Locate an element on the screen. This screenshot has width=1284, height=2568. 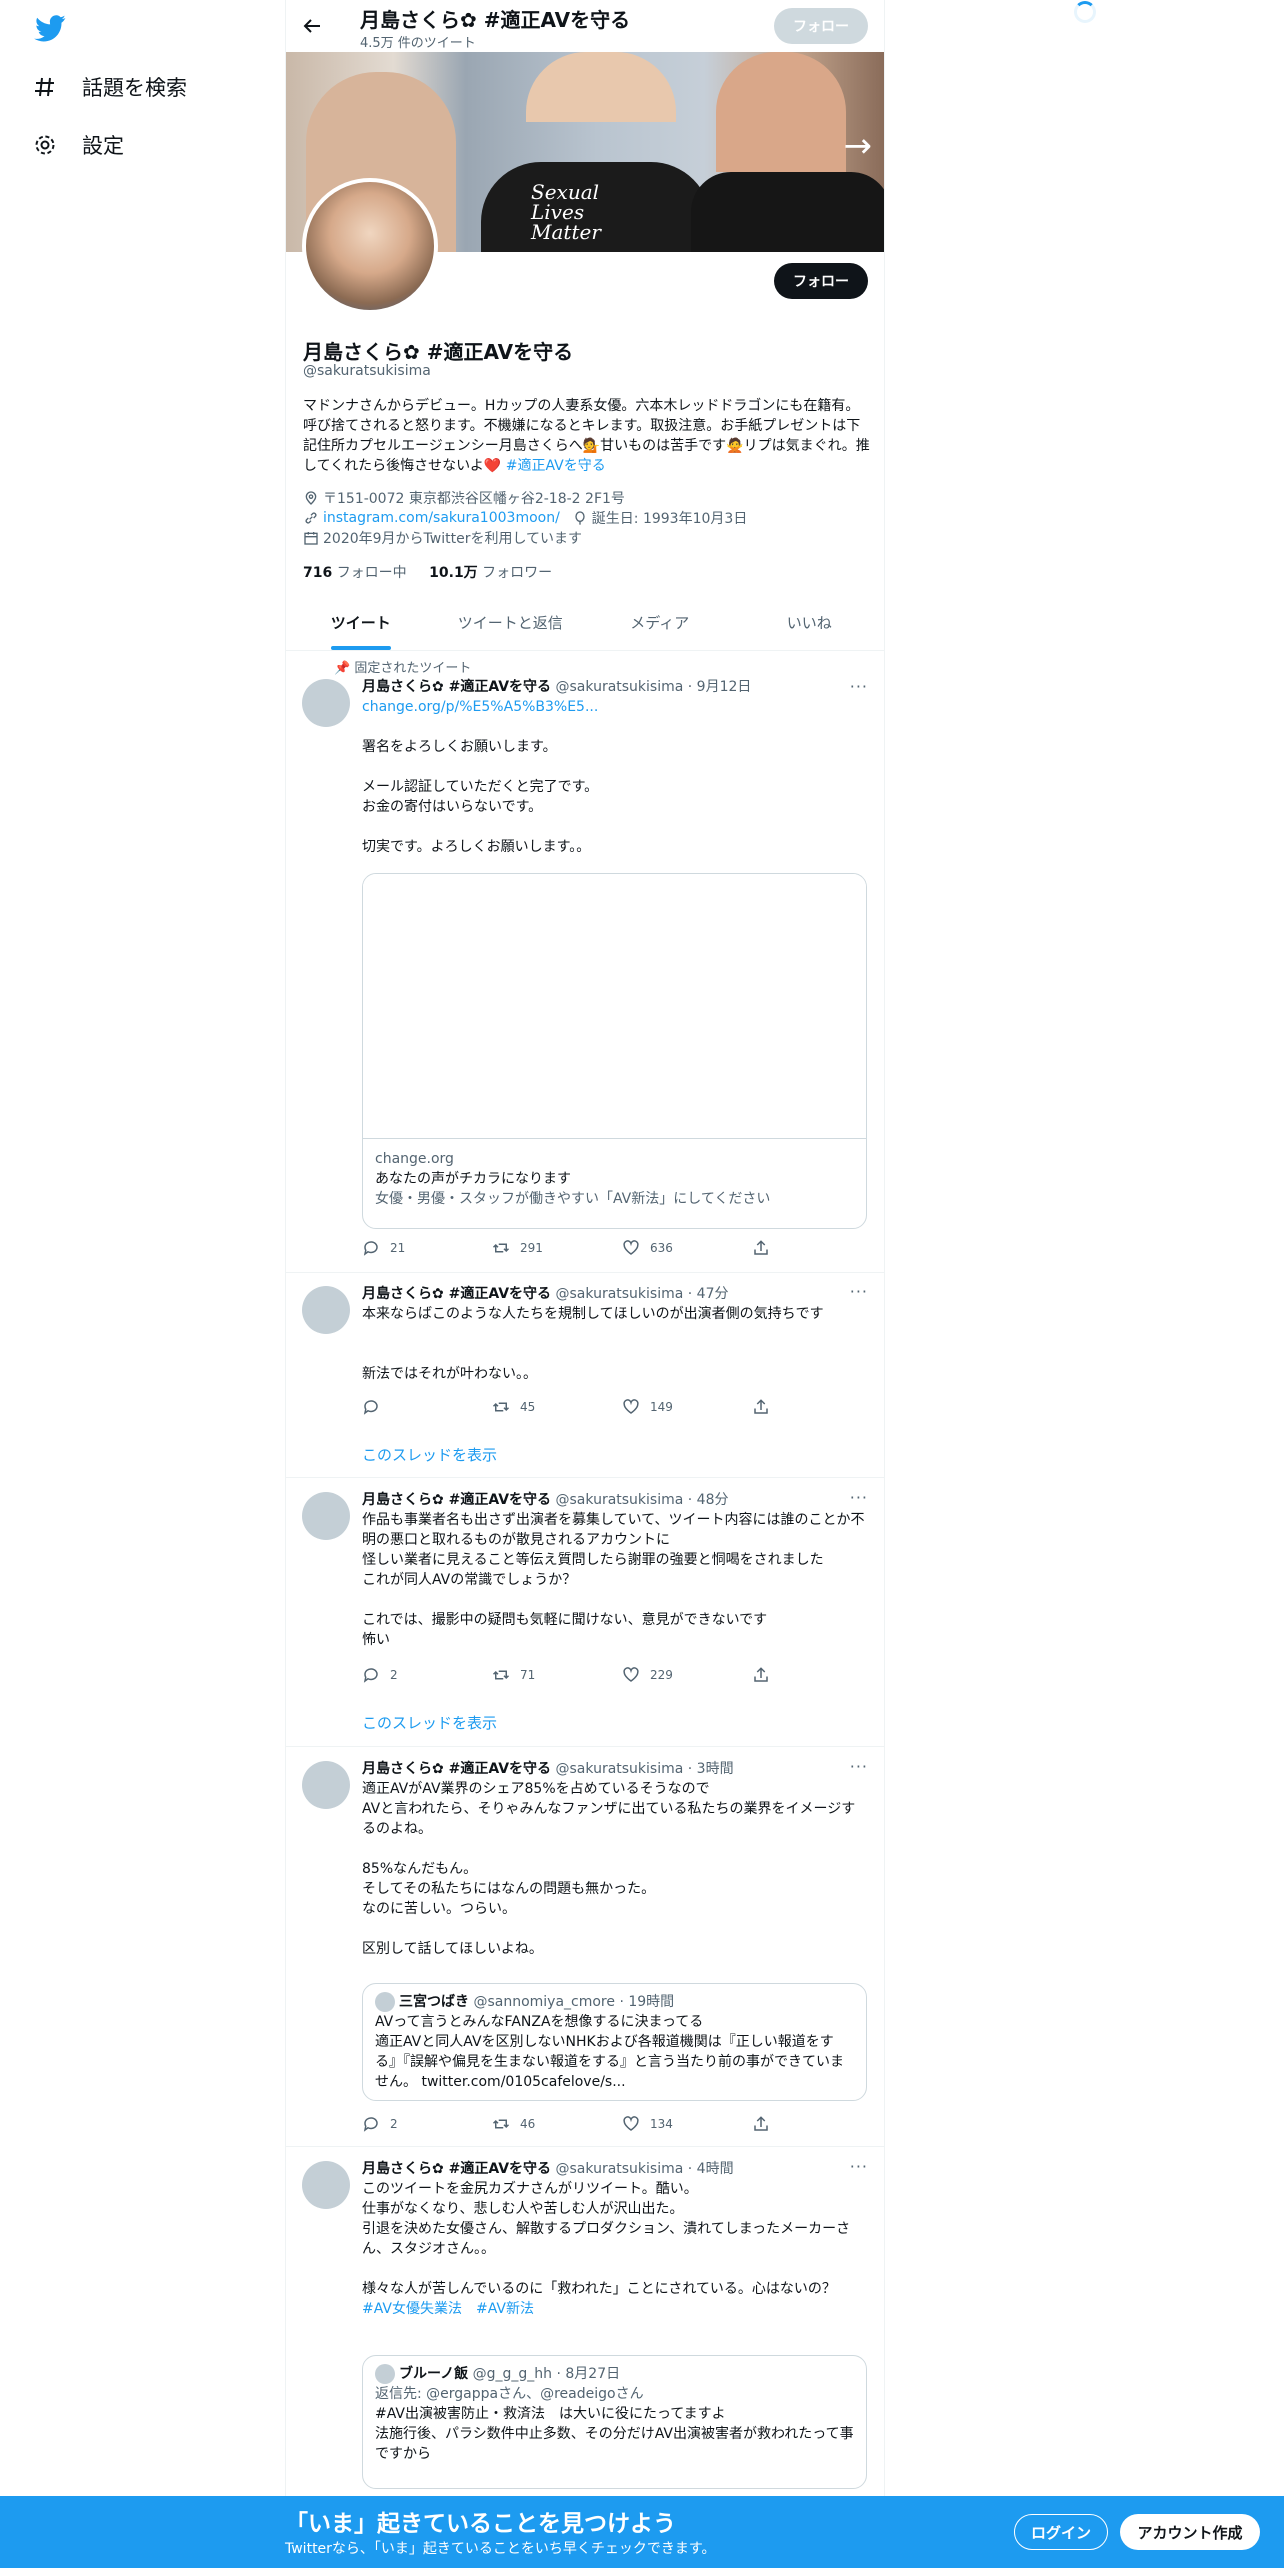
retweet-button: 46 is located at coordinates (557, 2124).